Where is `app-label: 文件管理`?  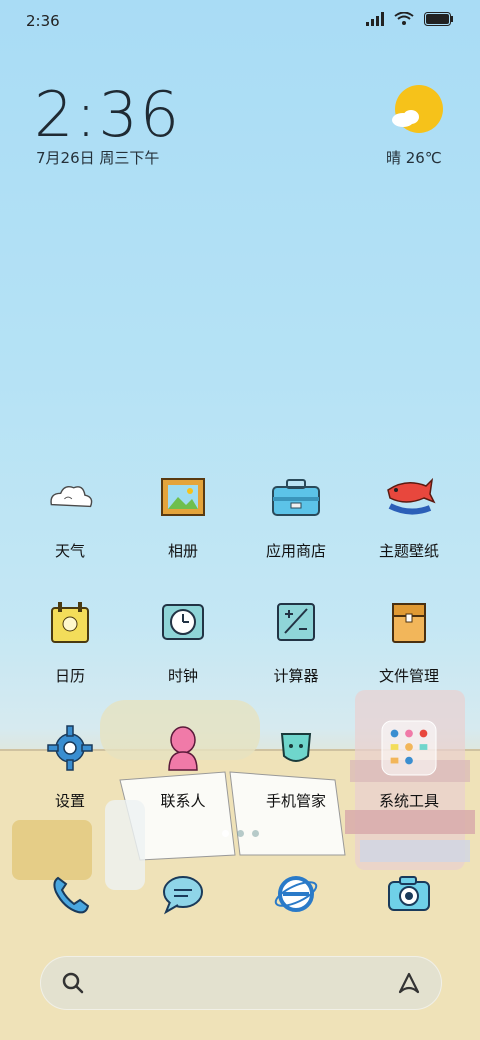 app-label: 文件管理 is located at coordinates (408, 676).